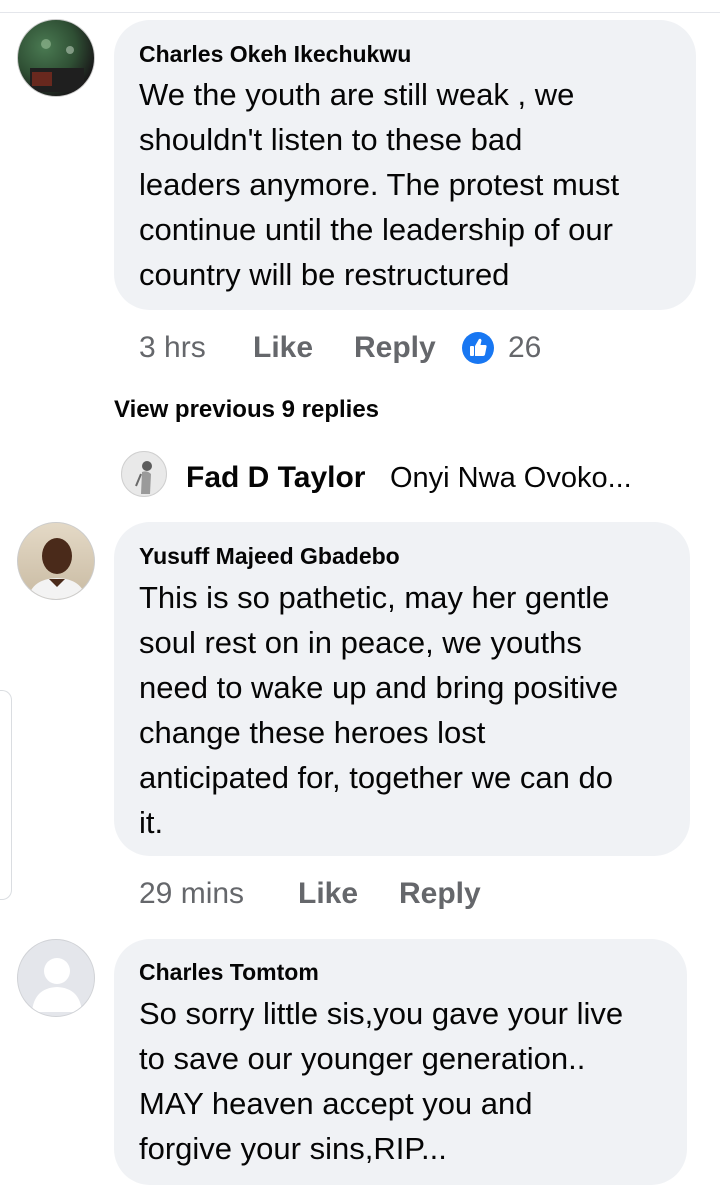 Image resolution: width=720 pixels, height=1198 pixels. What do you see at coordinates (312, 732) in the screenshot?
I see `comment-line: change these heroes lost` at bounding box center [312, 732].